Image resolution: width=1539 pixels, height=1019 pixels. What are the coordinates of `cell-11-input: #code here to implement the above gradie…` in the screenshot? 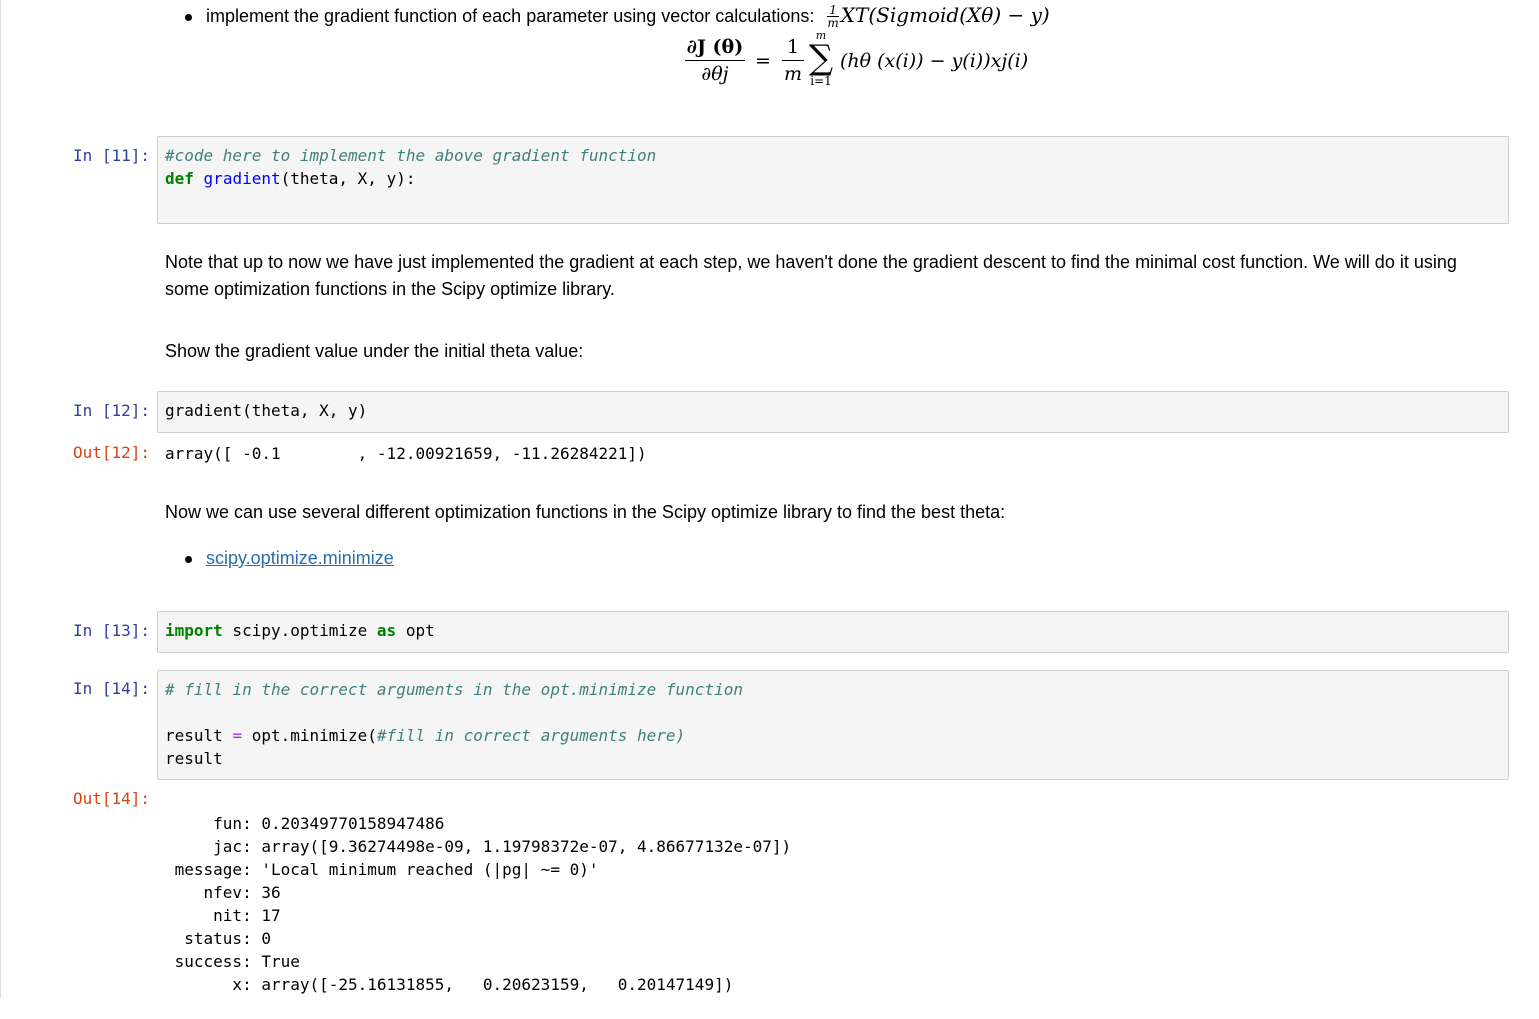 It's located at (833, 180).